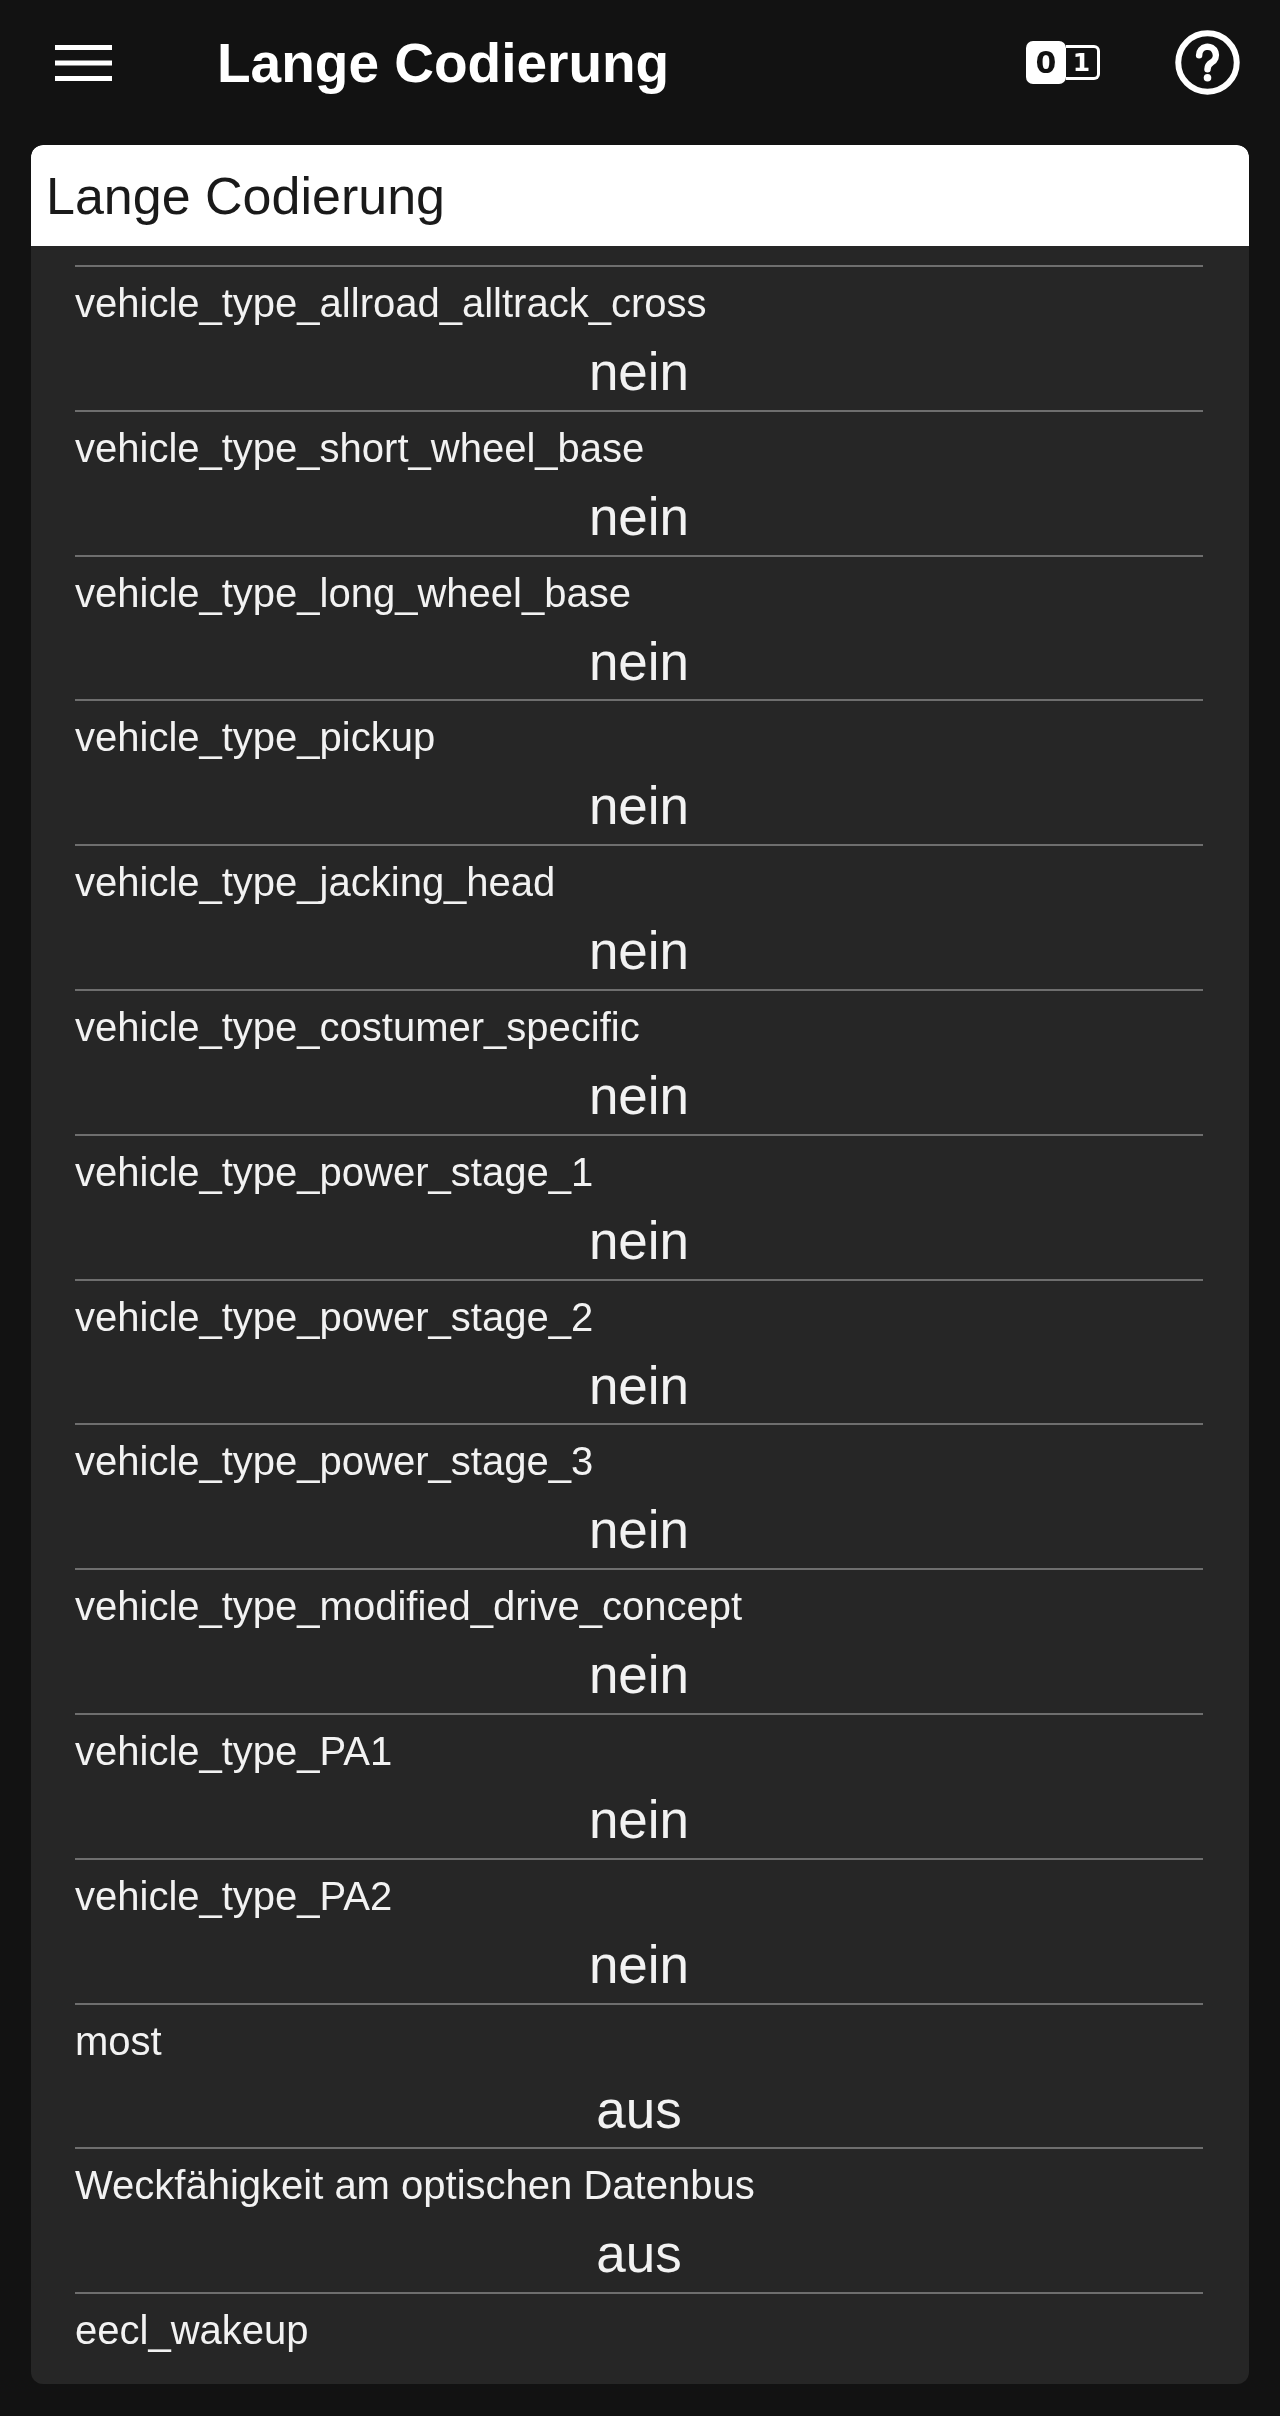  Describe the element at coordinates (334, 1461) in the screenshot. I see `parameter-name: vehicle_type_power_stage_3` at that location.